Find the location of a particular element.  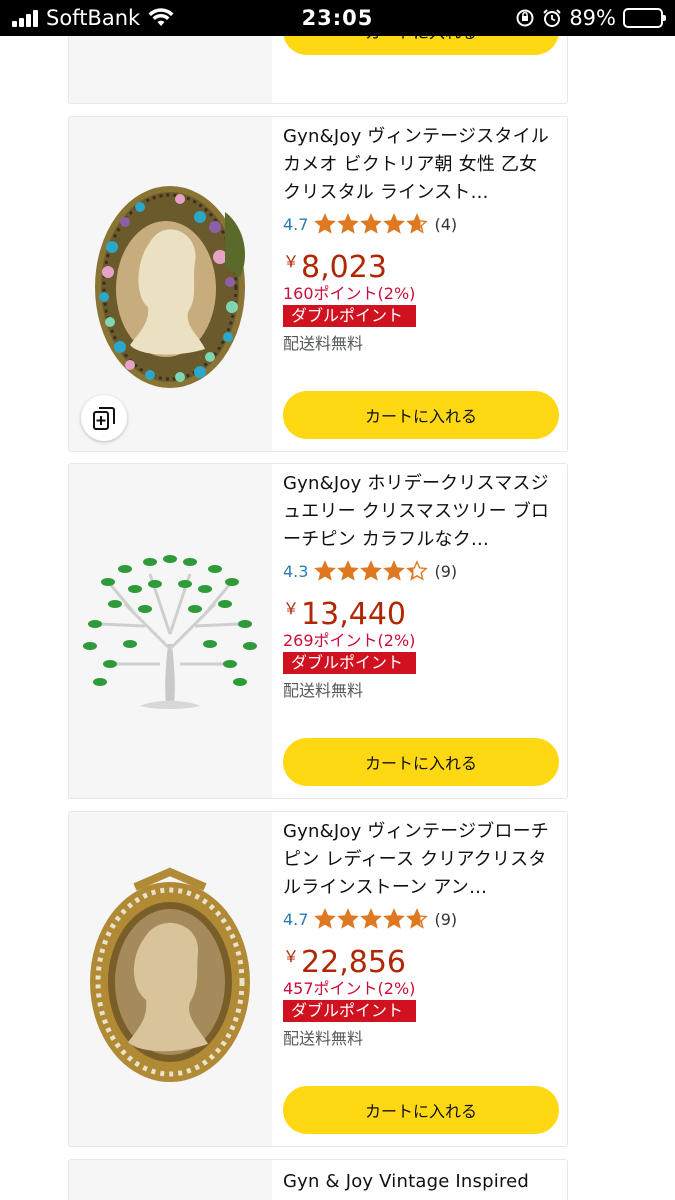

price-value: 8,023 is located at coordinates (344, 267).